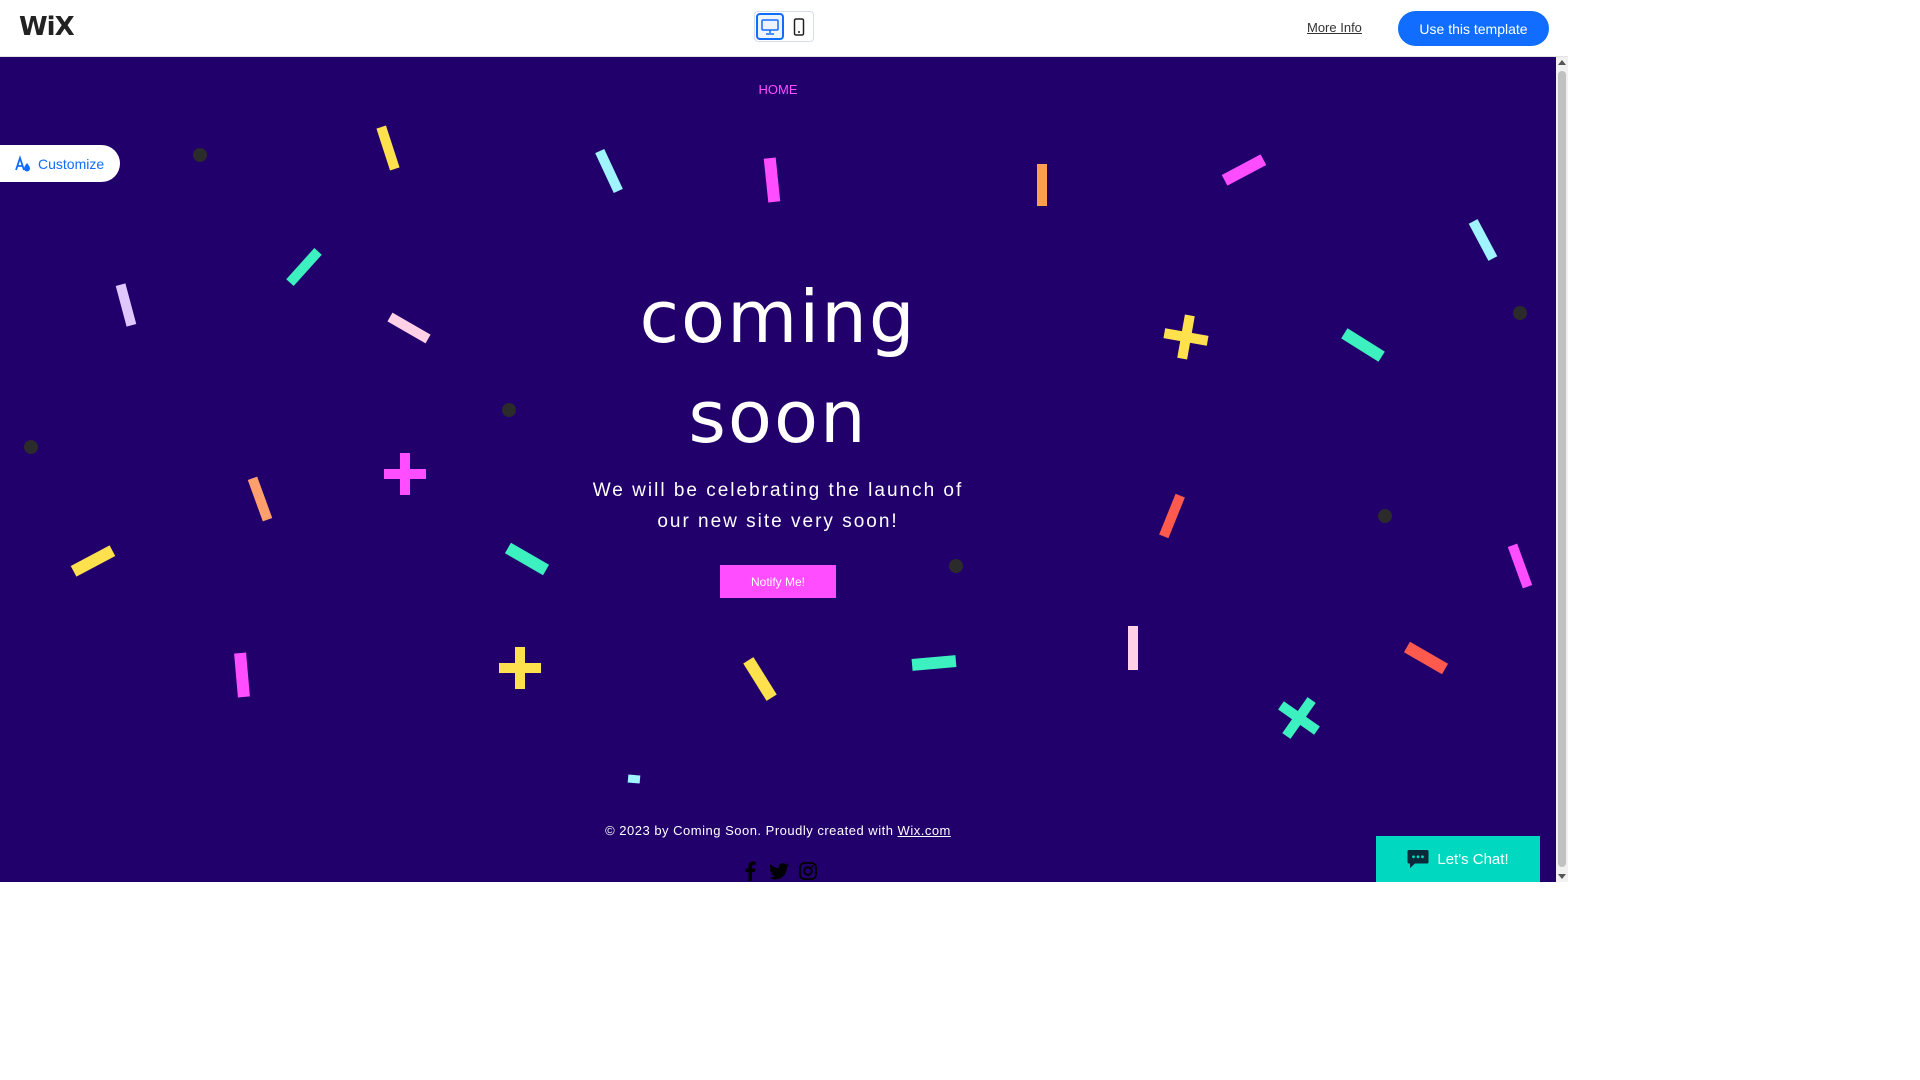  I want to click on use-template-button: Use this template, so click(1473, 28).